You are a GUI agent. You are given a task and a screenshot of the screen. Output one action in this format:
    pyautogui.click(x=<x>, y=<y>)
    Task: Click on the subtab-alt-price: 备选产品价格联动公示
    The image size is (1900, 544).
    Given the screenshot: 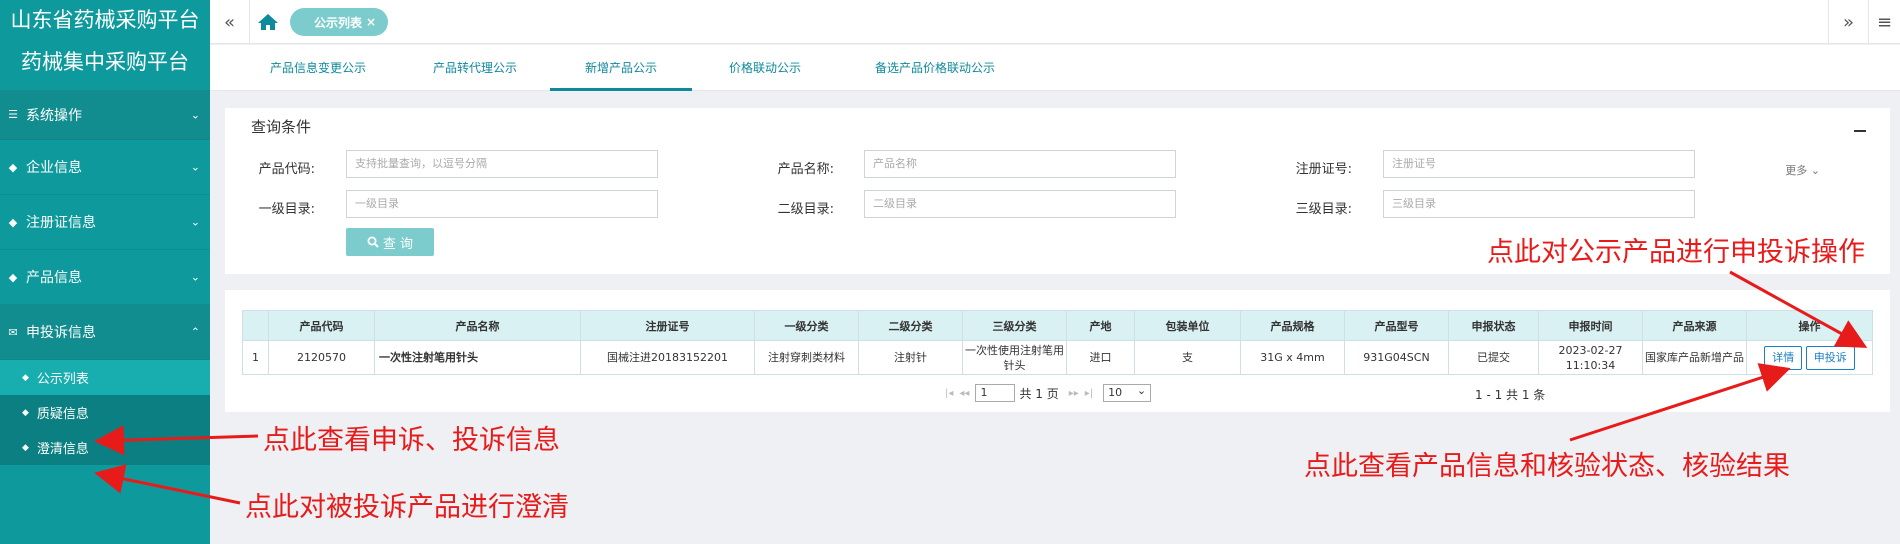 What is the action you would take?
    pyautogui.click(x=935, y=68)
    